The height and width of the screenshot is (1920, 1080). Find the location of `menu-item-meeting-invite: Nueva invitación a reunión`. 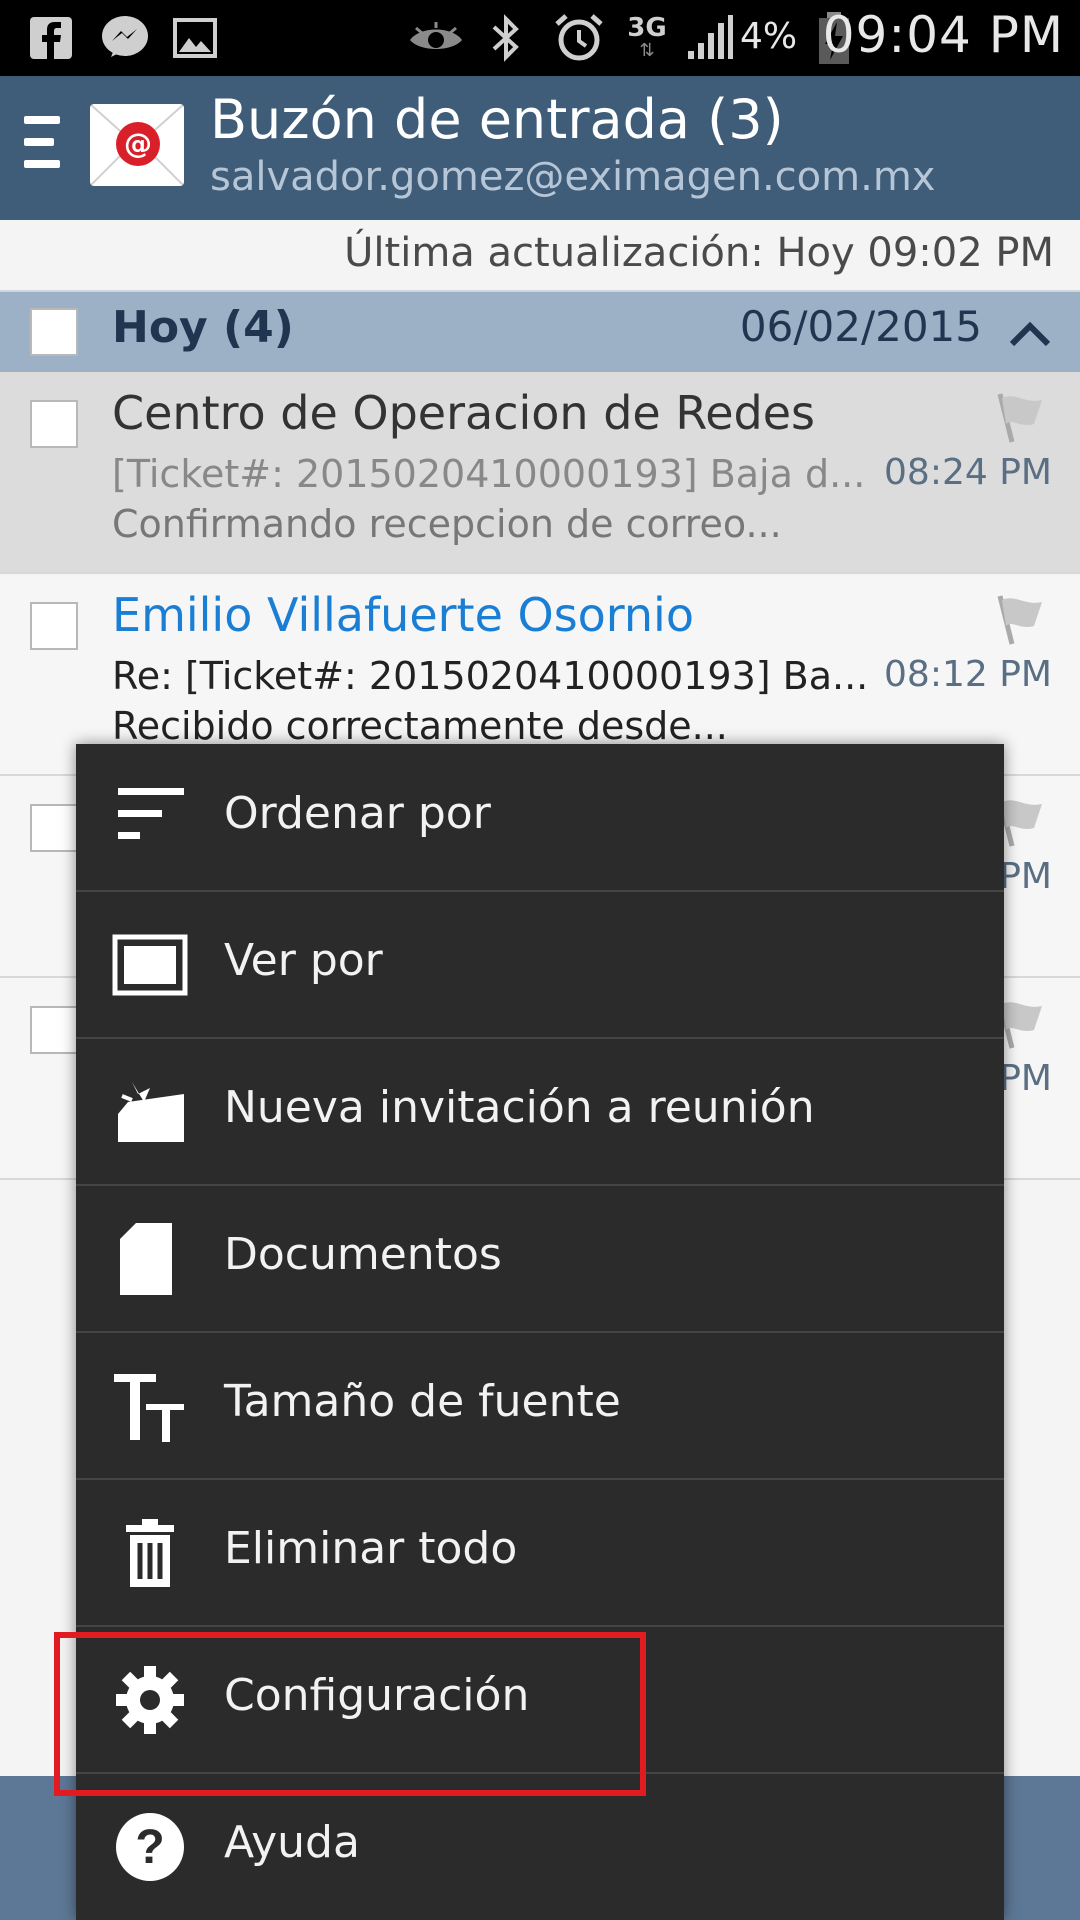

menu-item-meeting-invite: Nueva invitación a reunión is located at coordinates (540, 1112).